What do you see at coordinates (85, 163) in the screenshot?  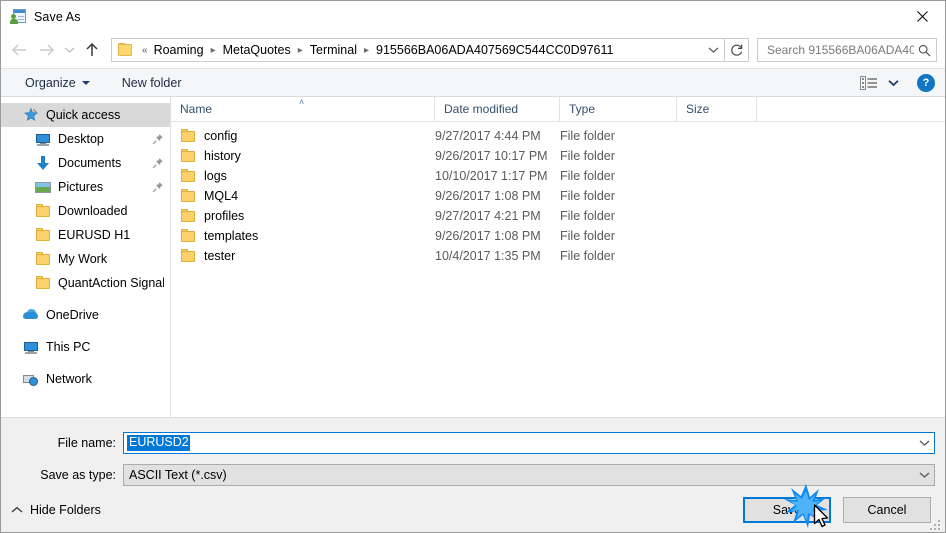 I see `sidebar-item-documents: Documents` at bounding box center [85, 163].